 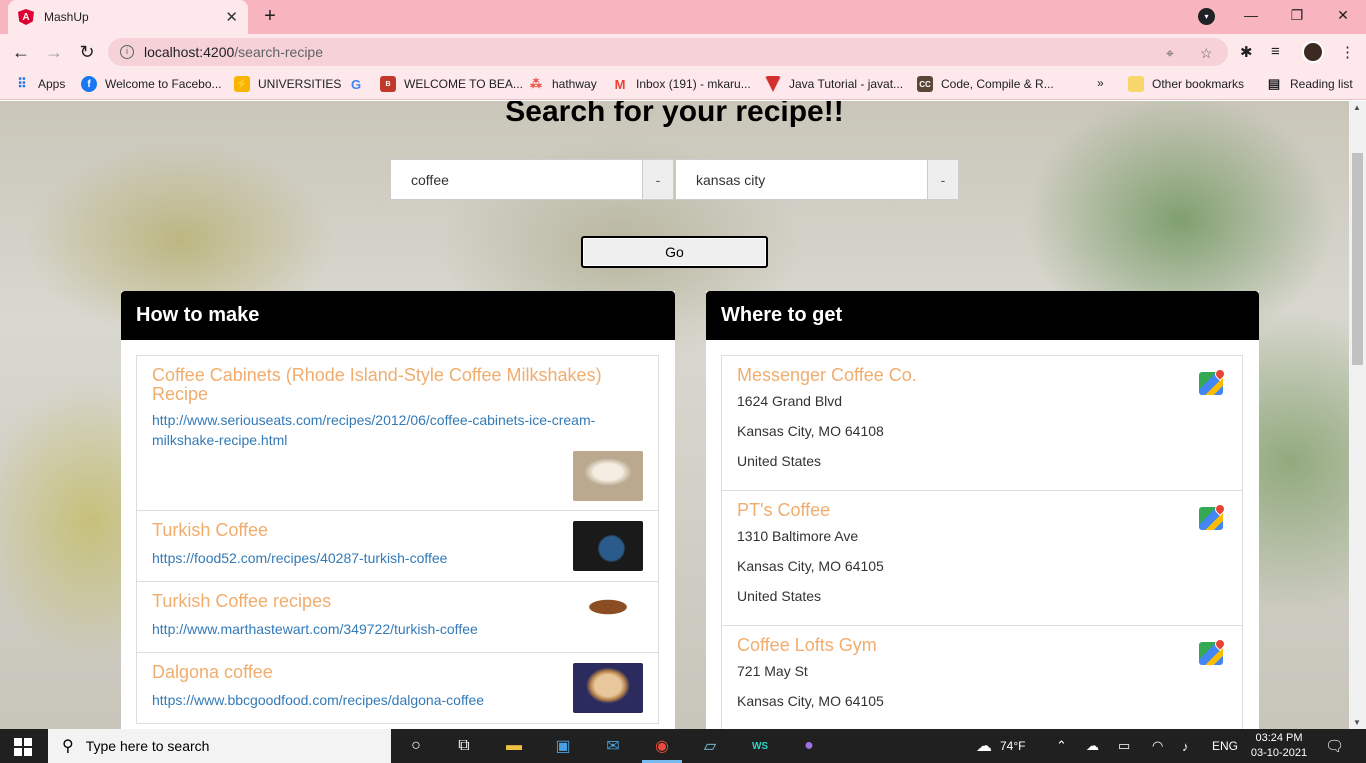 What do you see at coordinates (1279, 746) in the screenshot?
I see `system-clock: 03:24 PM 03-10-2021` at bounding box center [1279, 746].